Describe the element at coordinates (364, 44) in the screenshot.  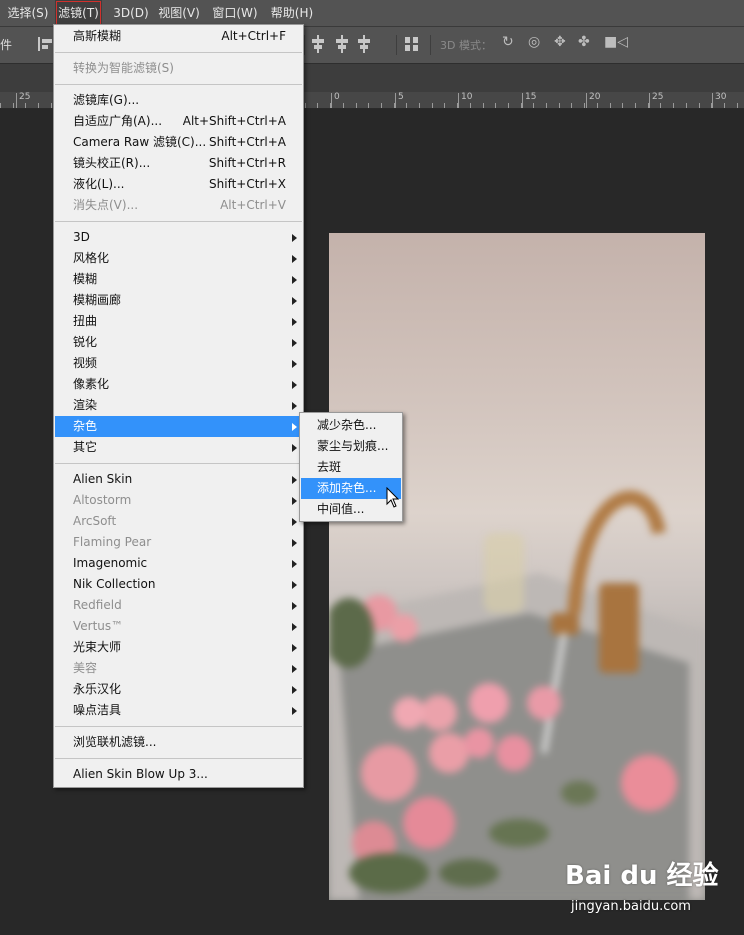
I see `distribute-bottom-icon` at that location.